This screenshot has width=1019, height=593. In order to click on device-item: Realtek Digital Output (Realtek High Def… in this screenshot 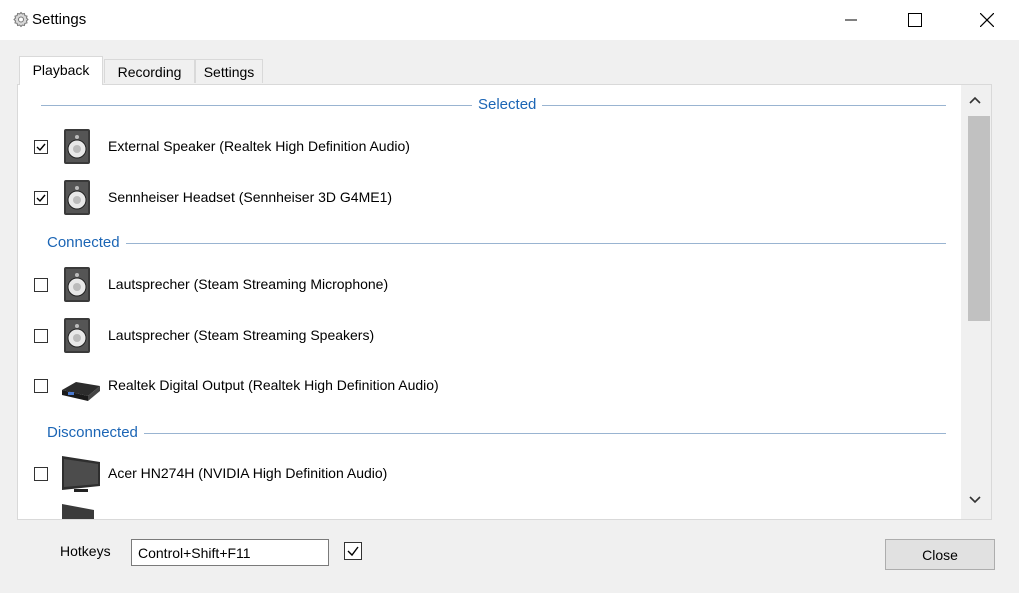, I will do `click(484, 386)`.